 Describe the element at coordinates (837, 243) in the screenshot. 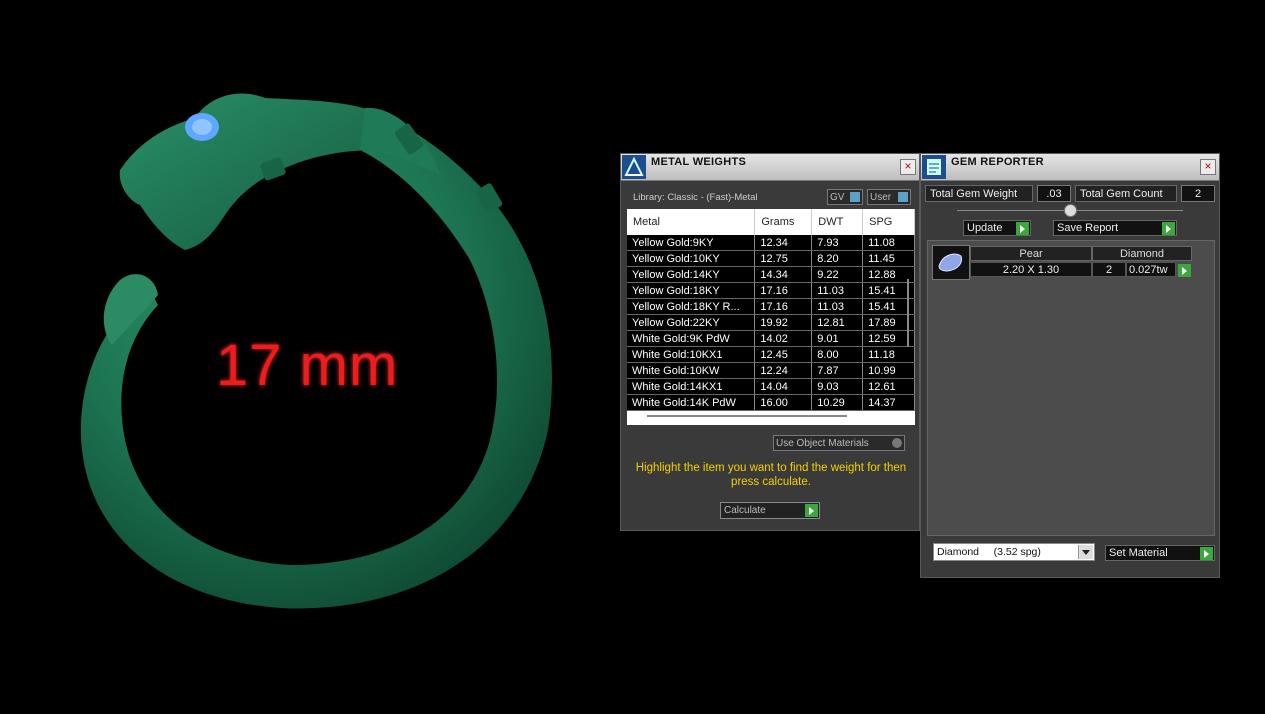

I see `table-cell: 7.93` at that location.